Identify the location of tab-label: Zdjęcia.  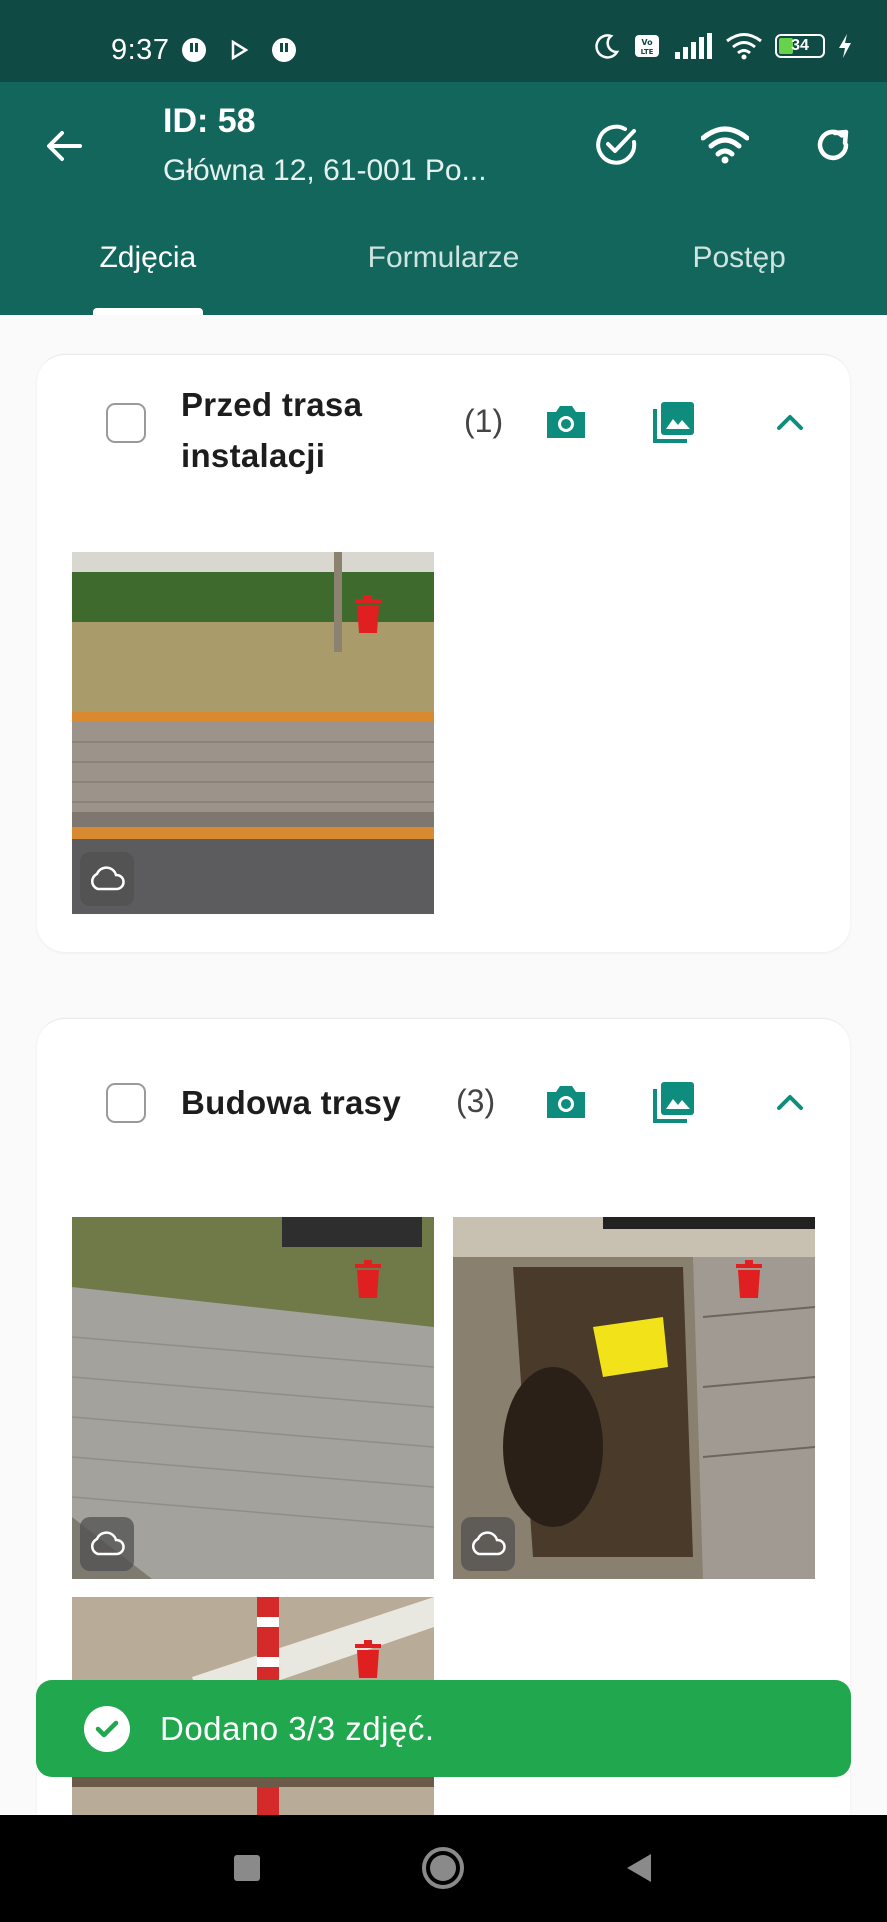
(148, 257).